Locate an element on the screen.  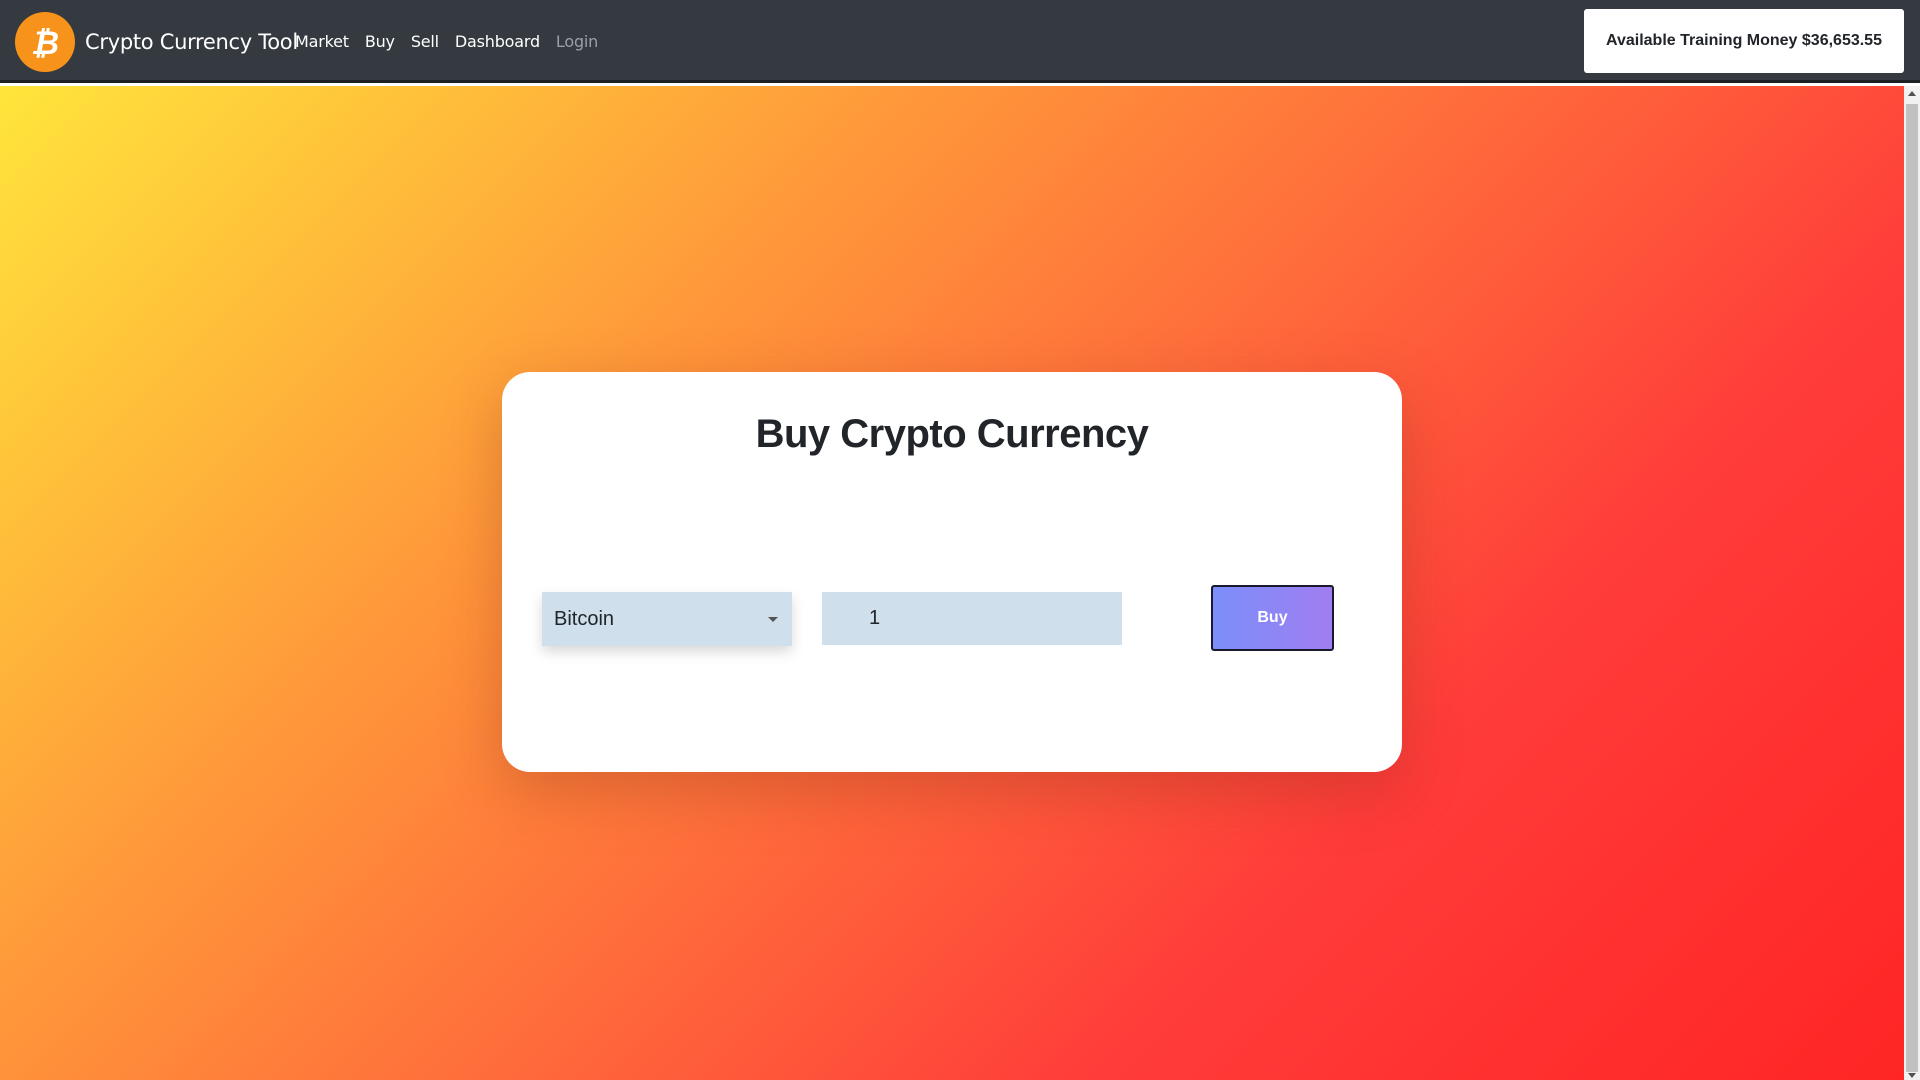
scroll-up-icon is located at coordinates (1912, 93).